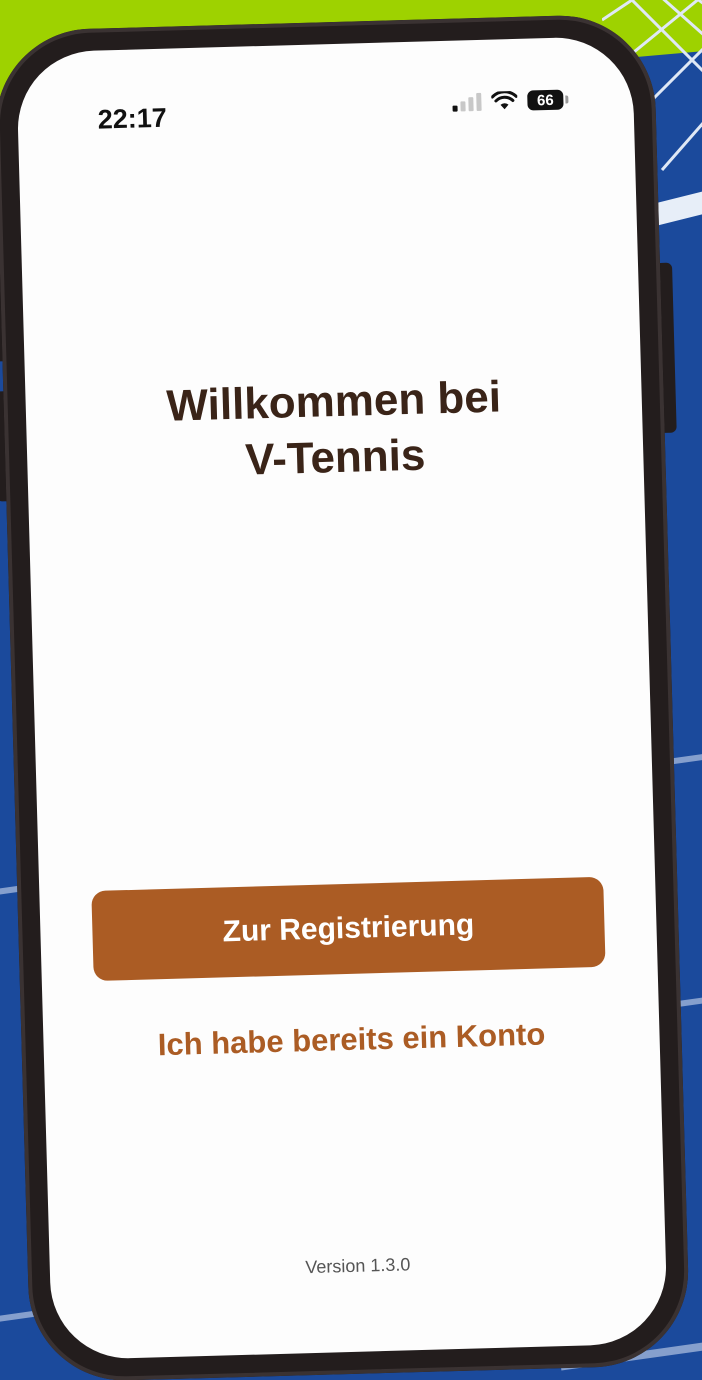  I want to click on welcome-title: Willkommen bei V-Tennis, so click(334, 430).